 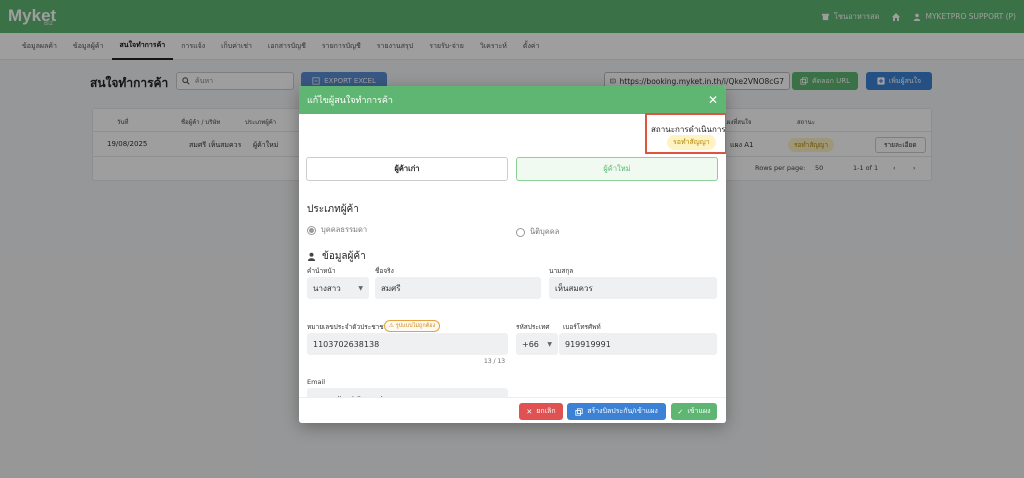 I want to click on phone-input: 919919991, so click(x=638, y=344).